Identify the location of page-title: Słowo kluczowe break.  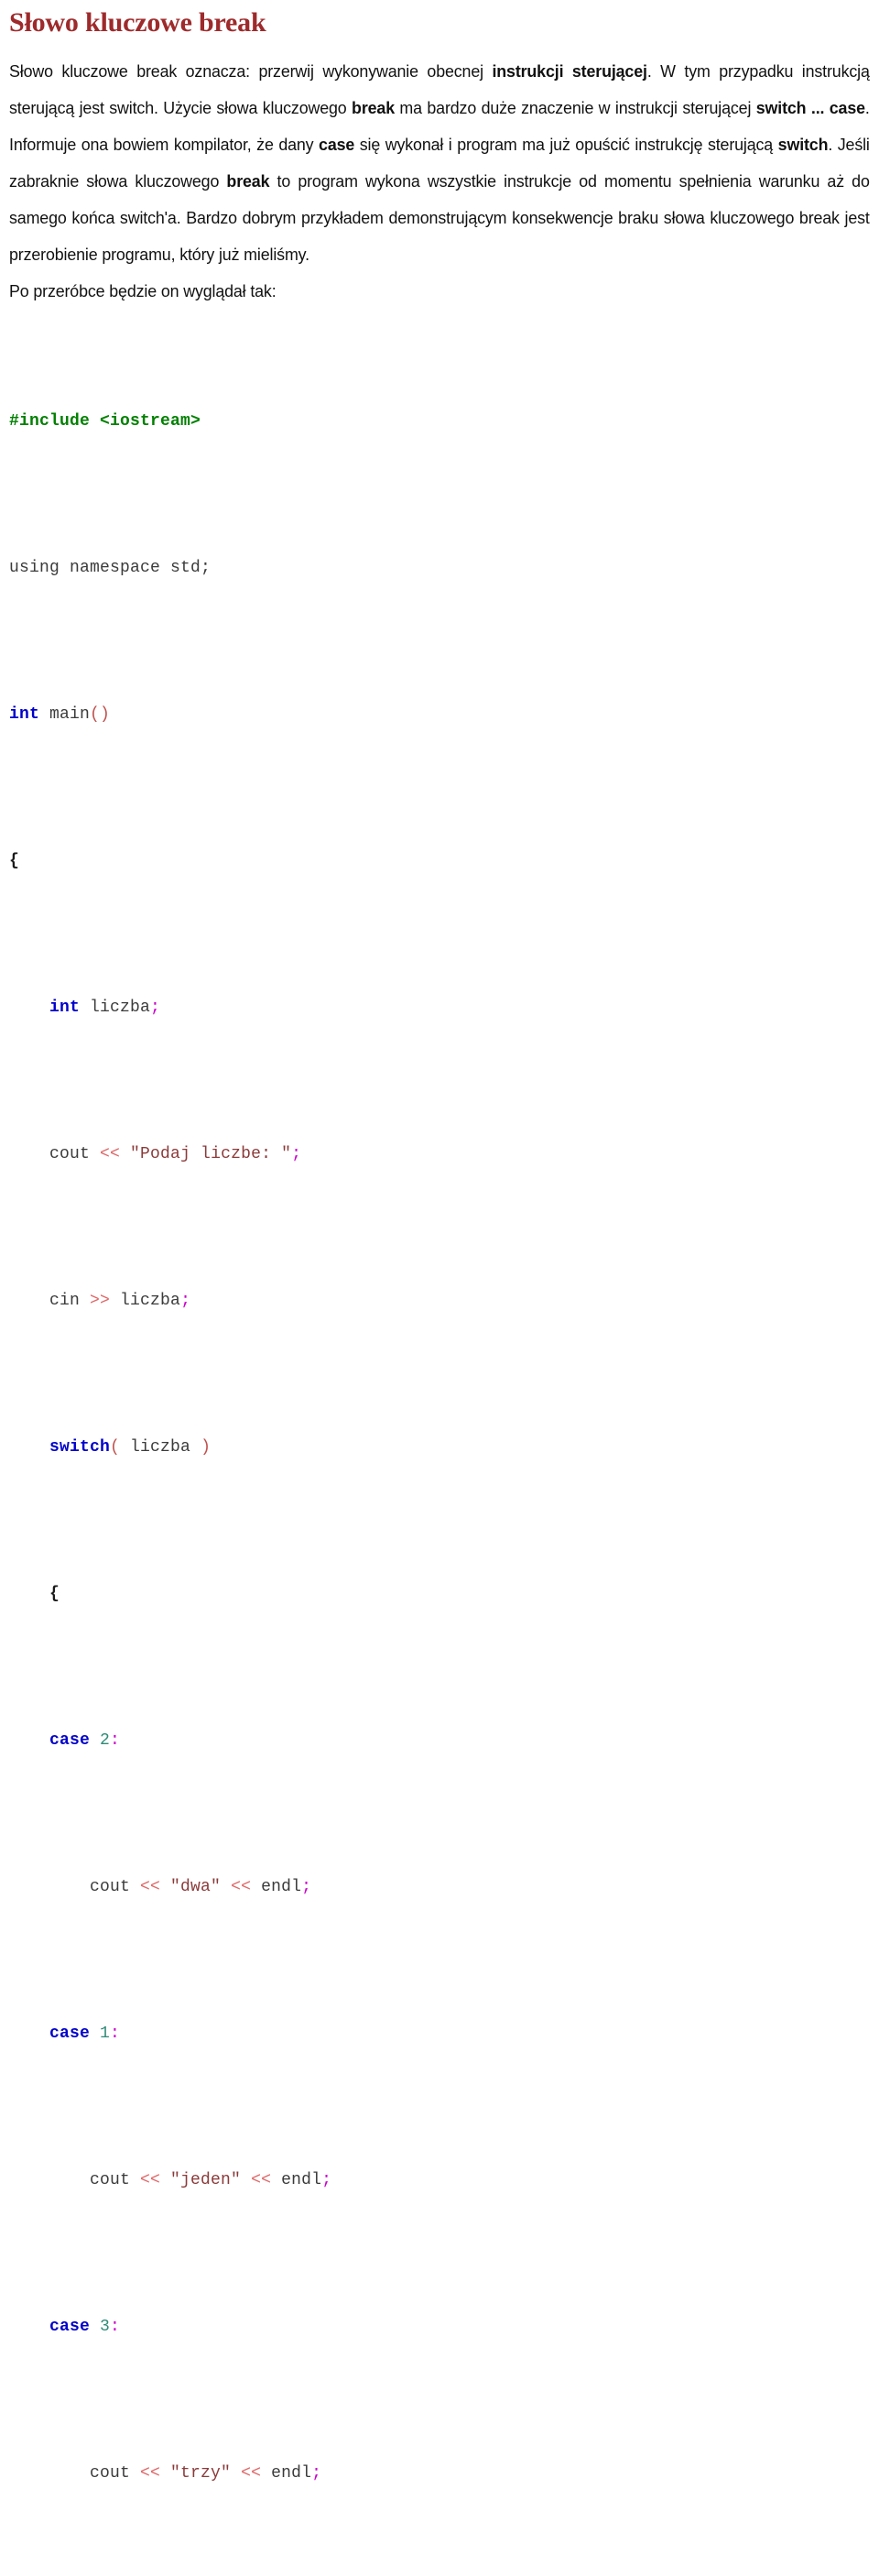
(137, 22).